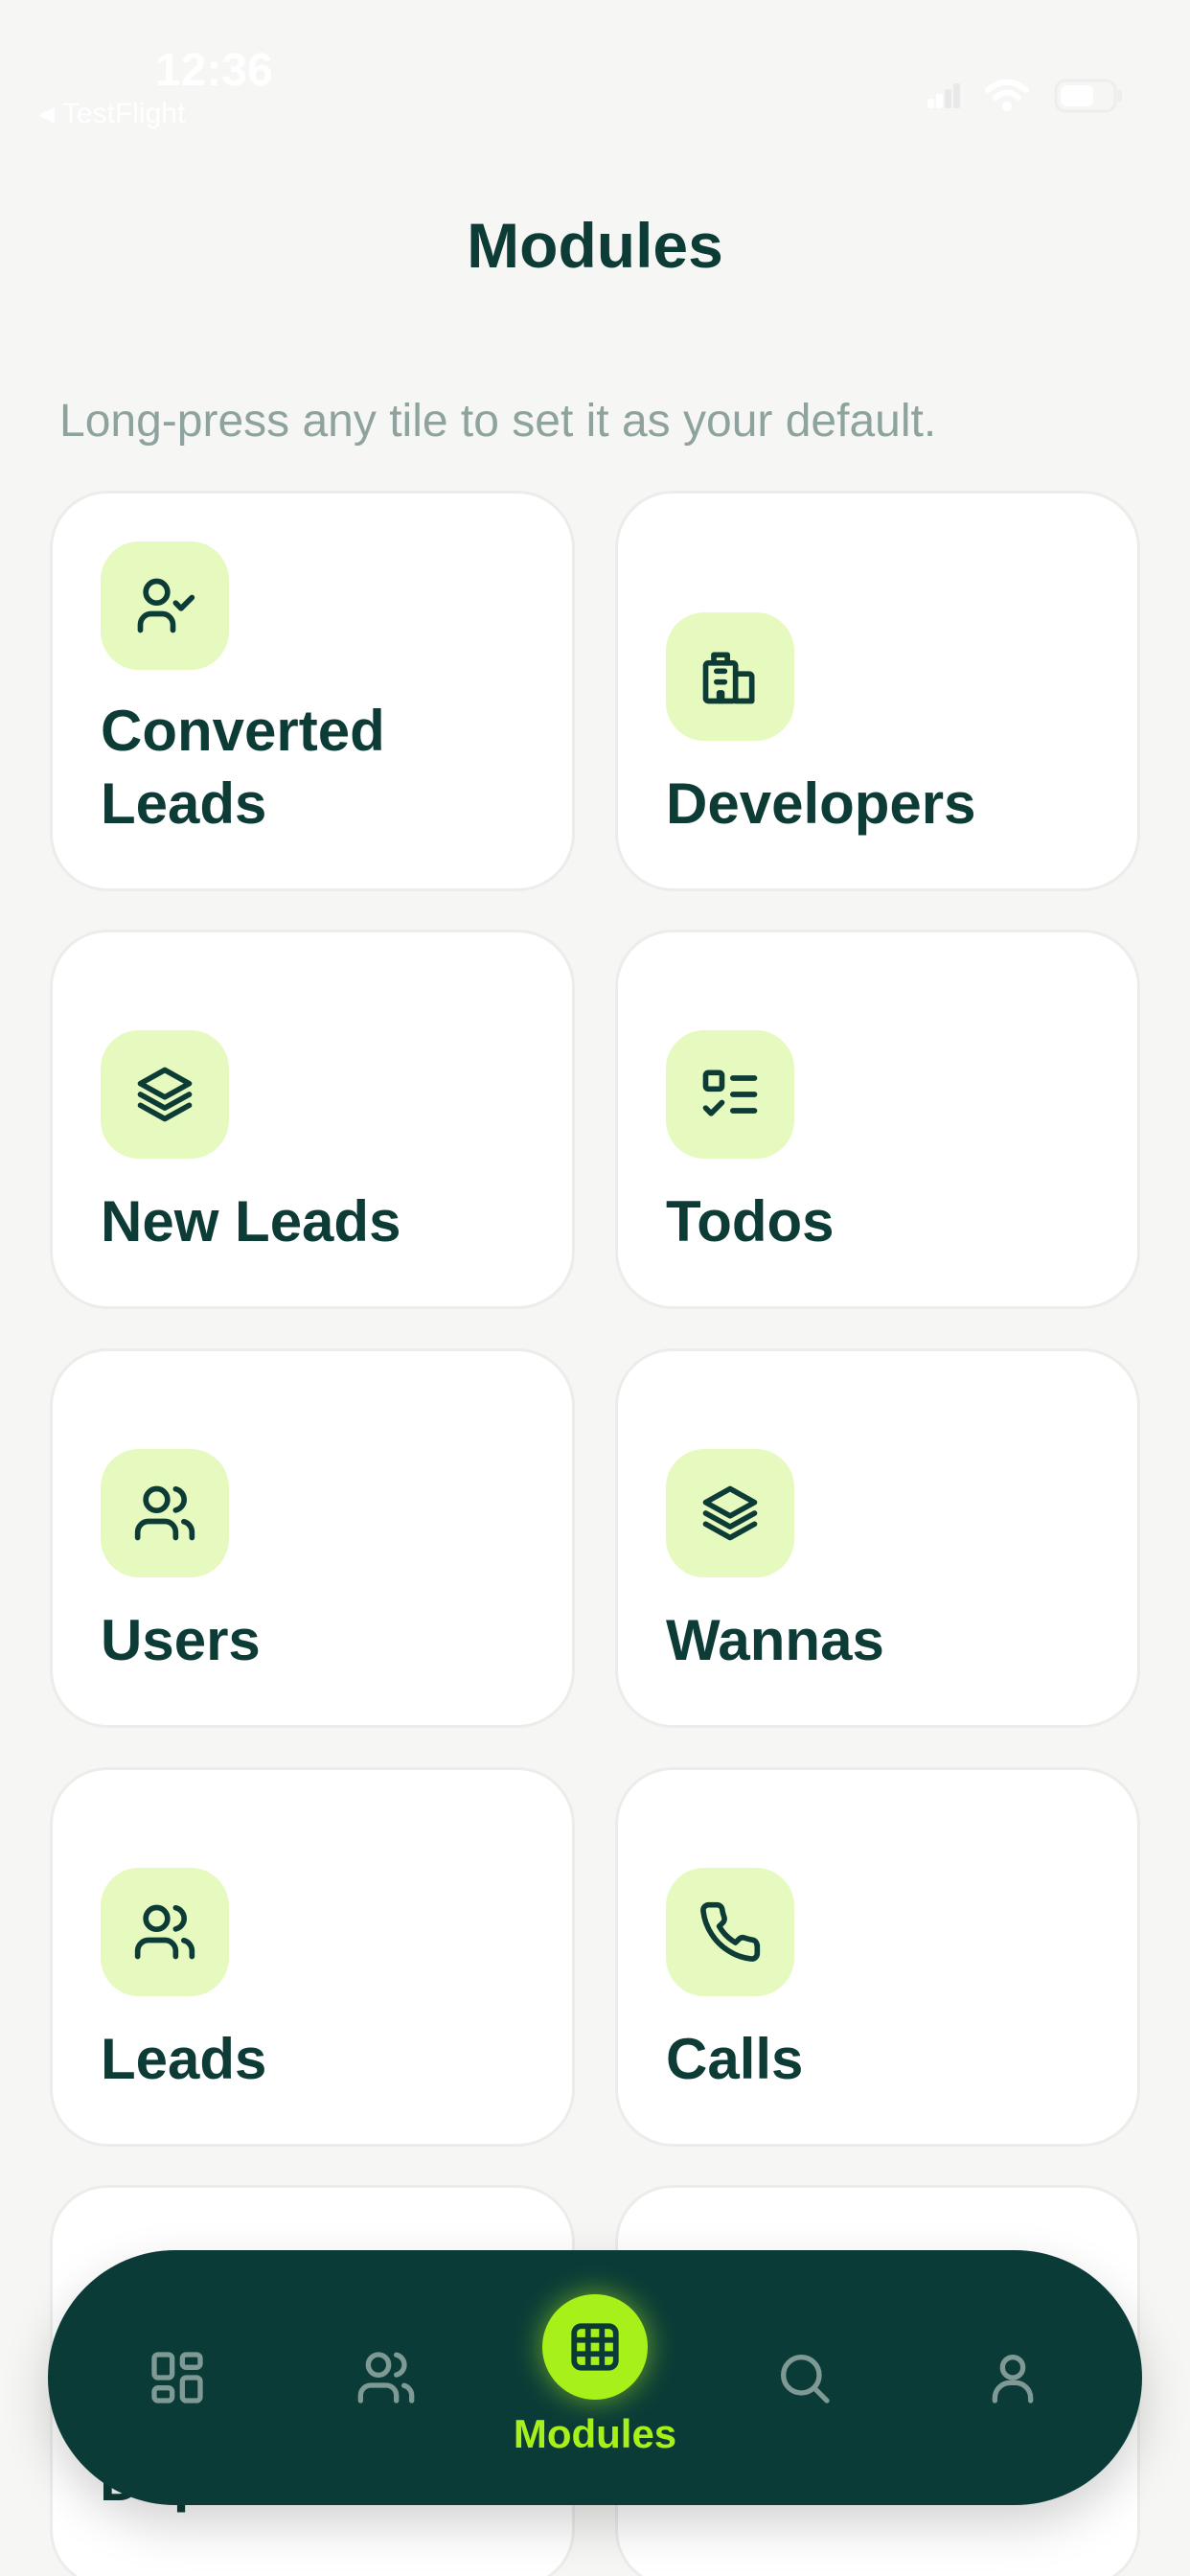  Describe the element at coordinates (878, 691) in the screenshot. I see `tile-developers: Developers` at that location.